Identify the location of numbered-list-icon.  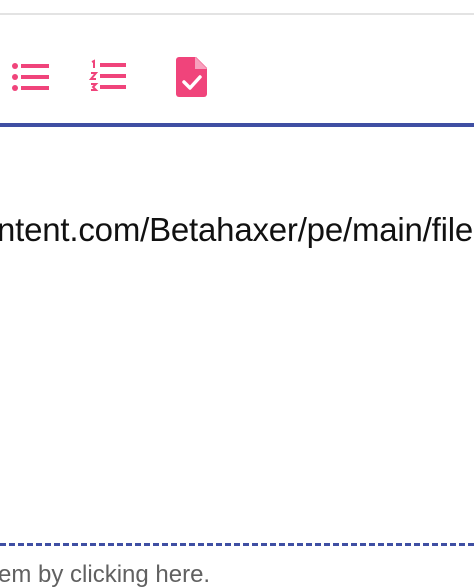
(108, 77).